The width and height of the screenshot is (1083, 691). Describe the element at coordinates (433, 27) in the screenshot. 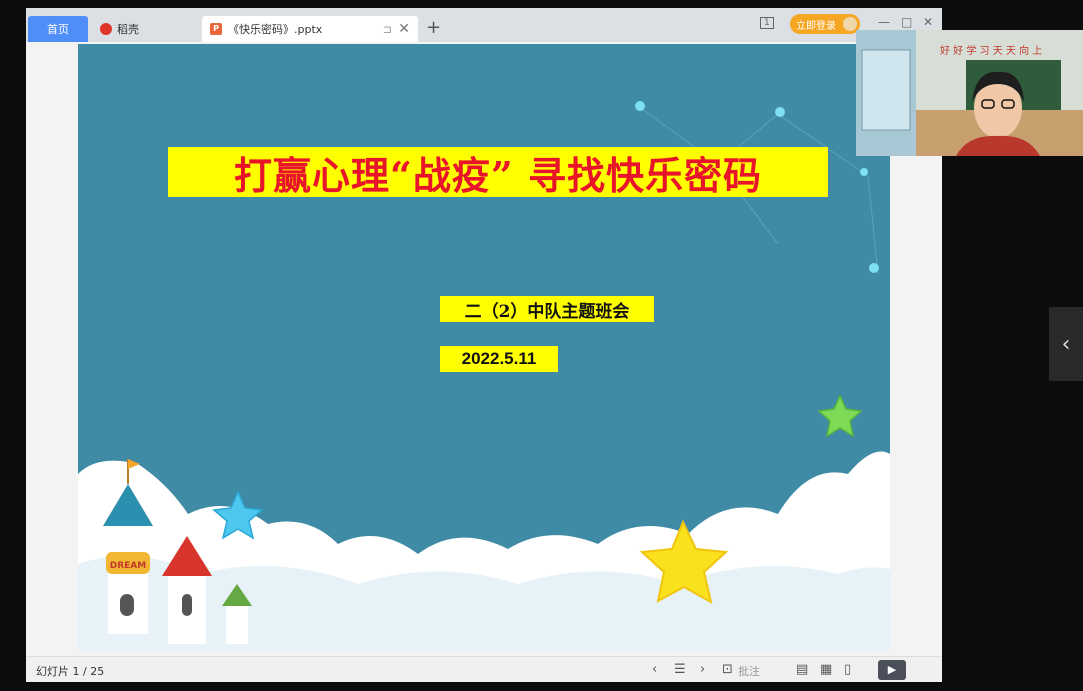

I see `add-tab-icon: +` at that location.